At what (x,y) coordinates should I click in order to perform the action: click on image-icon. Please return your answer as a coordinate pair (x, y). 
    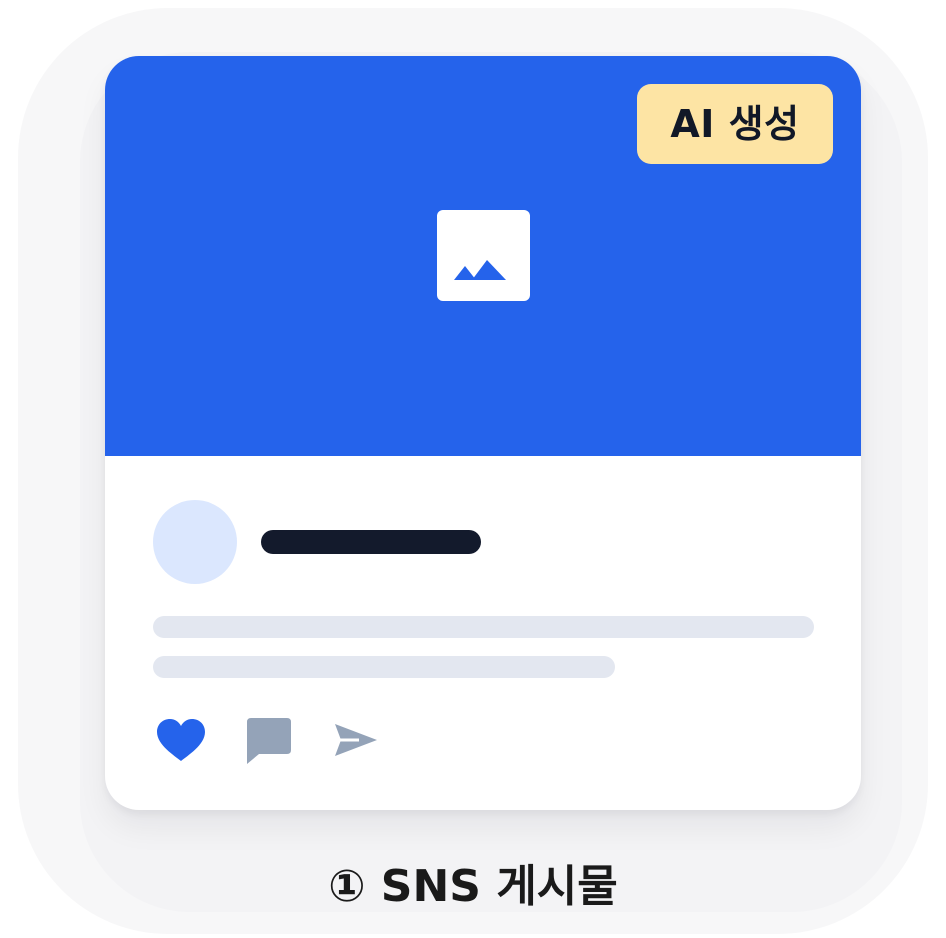
    Looking at the image, I should click on (483, 255).